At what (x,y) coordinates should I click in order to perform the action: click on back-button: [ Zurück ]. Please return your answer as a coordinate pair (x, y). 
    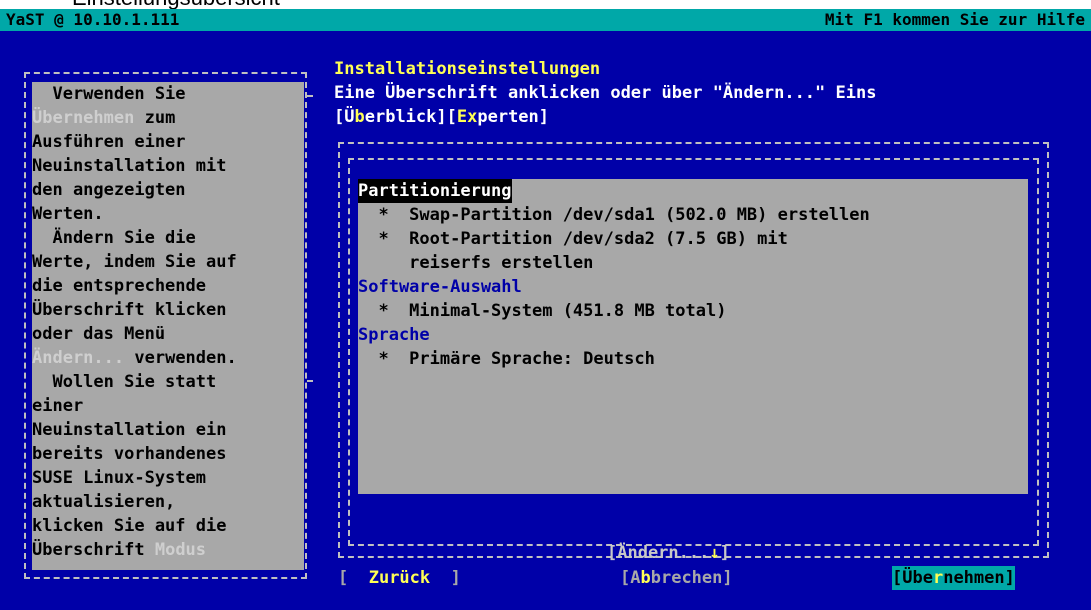
    Looking at the image, I should click on (399, 578).